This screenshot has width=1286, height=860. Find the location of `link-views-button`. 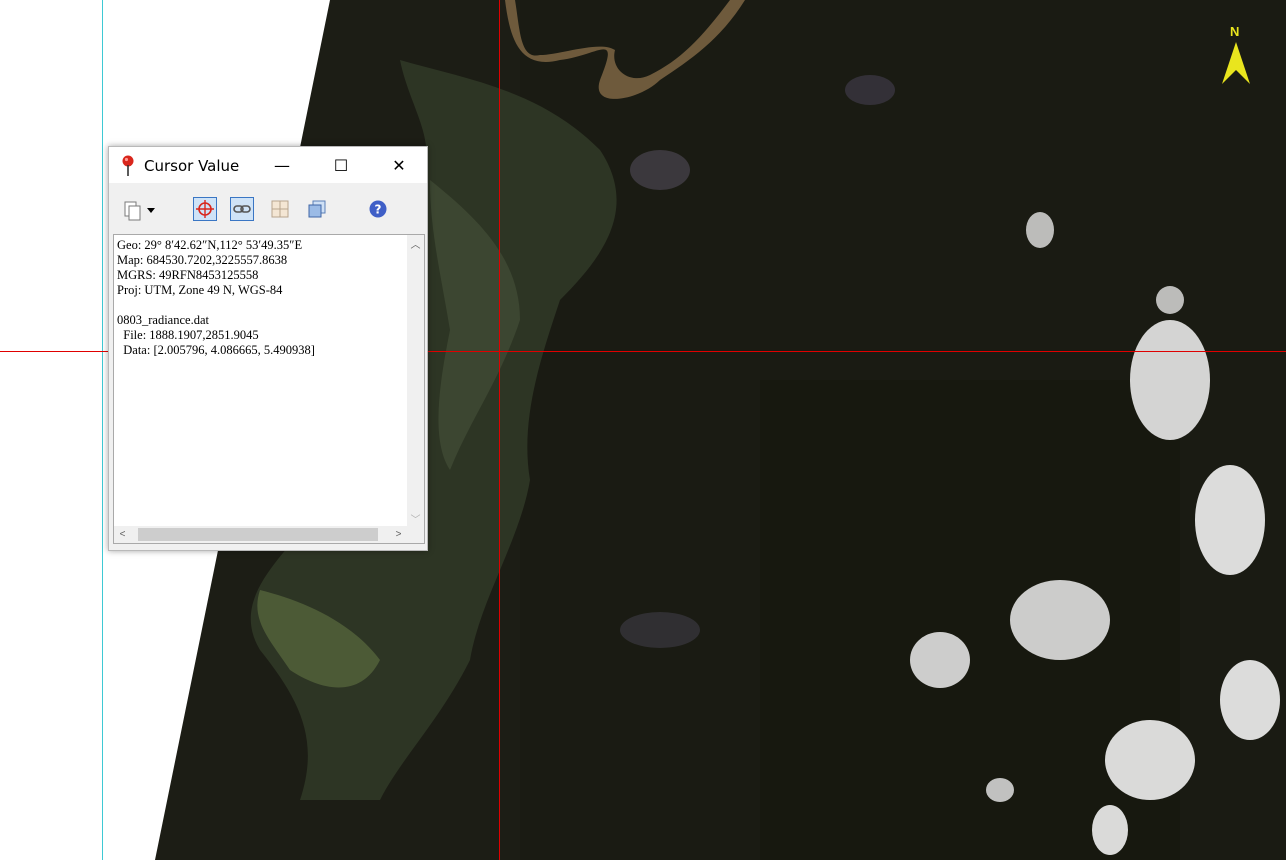

link-views-button is located at coordinates (242, 209).